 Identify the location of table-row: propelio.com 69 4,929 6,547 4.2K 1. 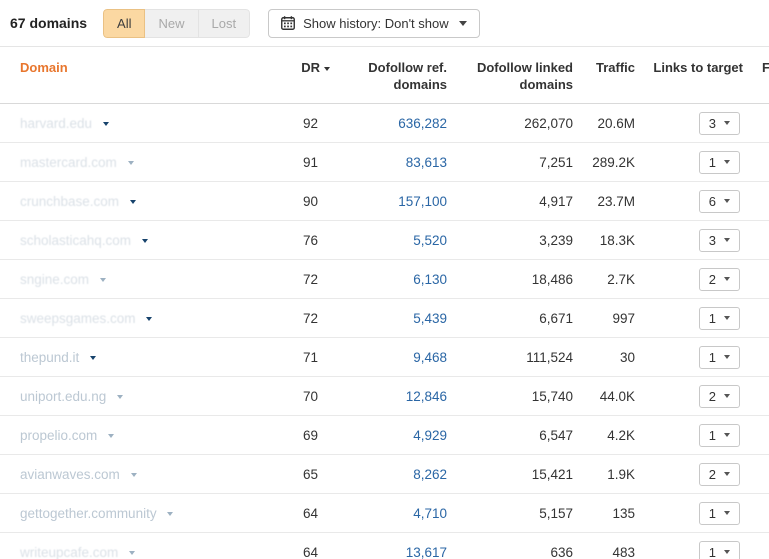
(384, 435).